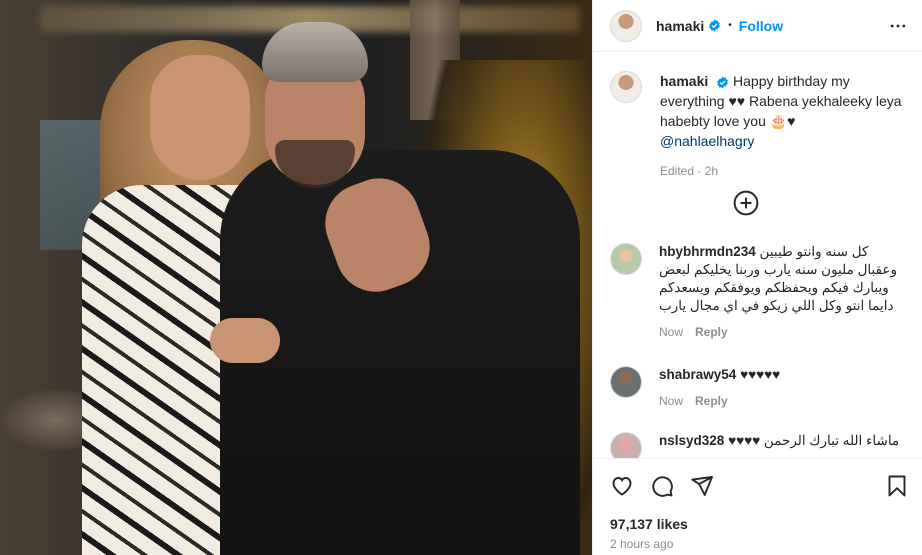  I want to click on man-hair, so click(315, 52).